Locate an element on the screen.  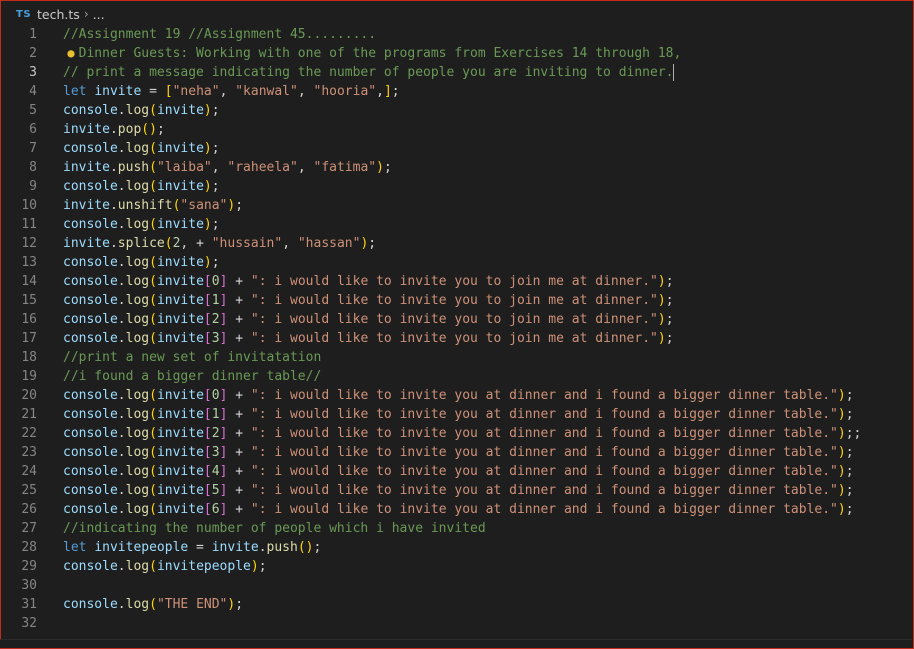
line-number: 1 is located at coordinates (33, 34).